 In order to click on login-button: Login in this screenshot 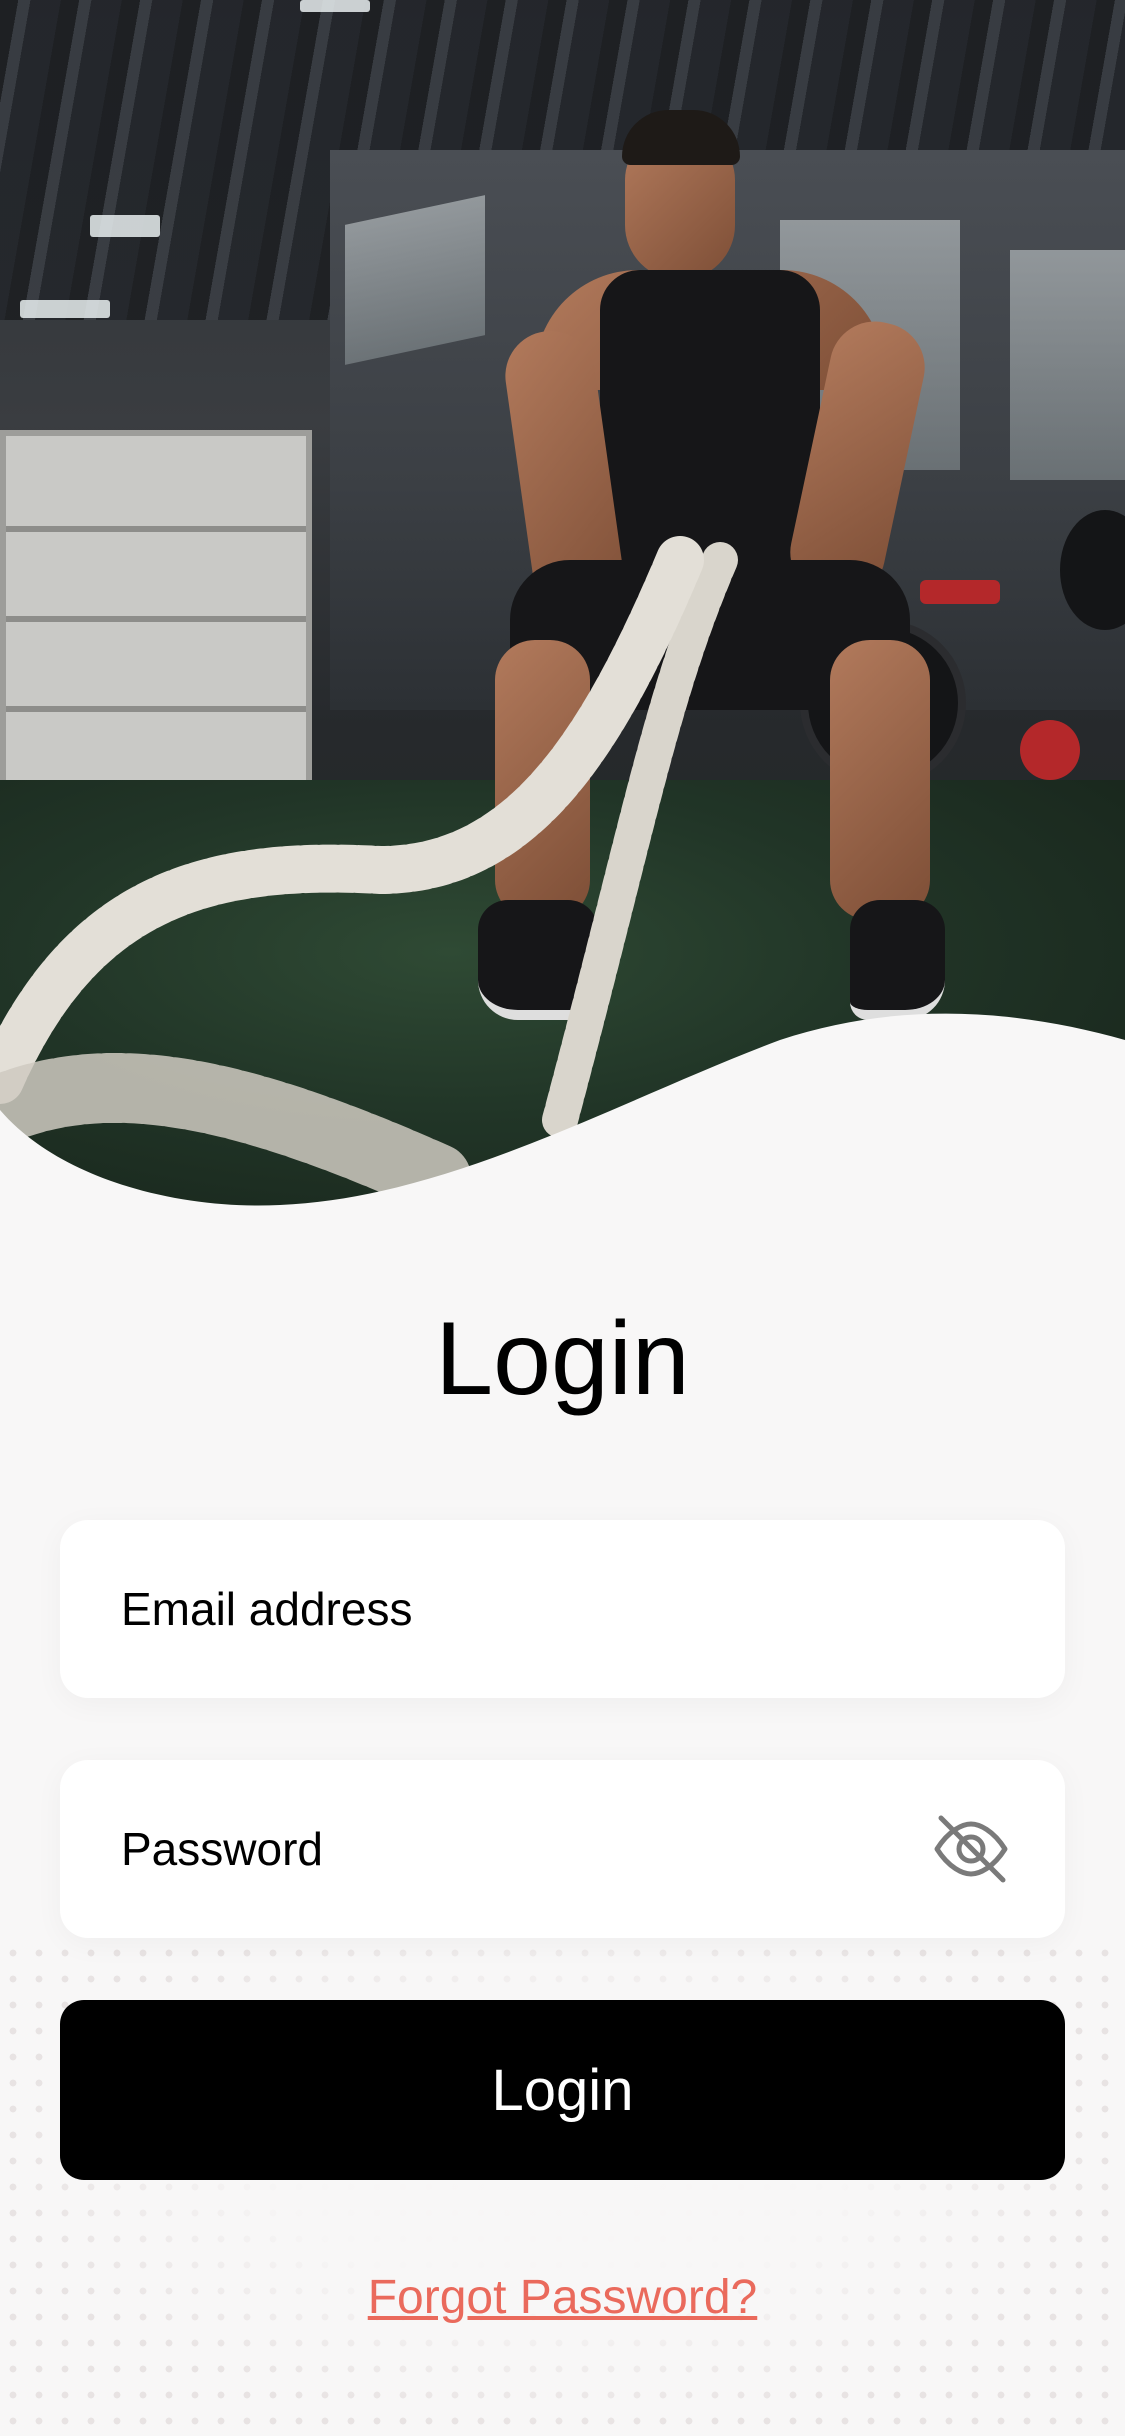, I will do `click(562, 2090)`.